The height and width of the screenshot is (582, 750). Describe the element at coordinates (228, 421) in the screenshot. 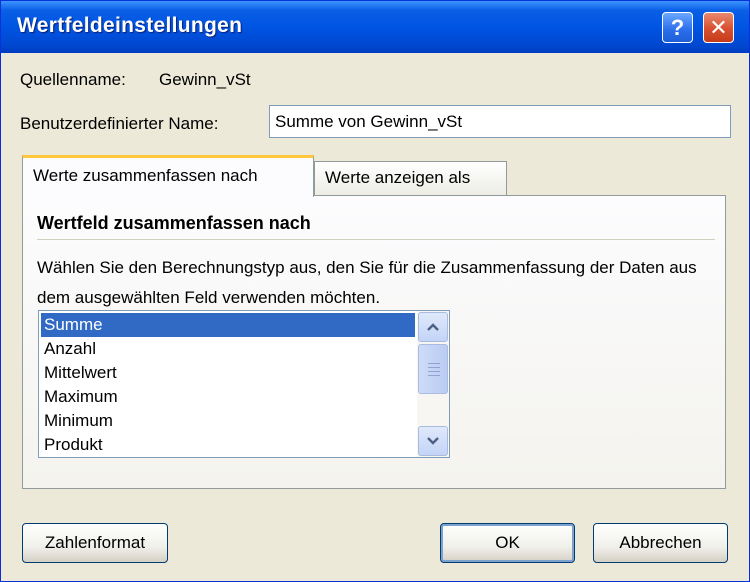

I see `list-item-minimum: Minimum` at that location.